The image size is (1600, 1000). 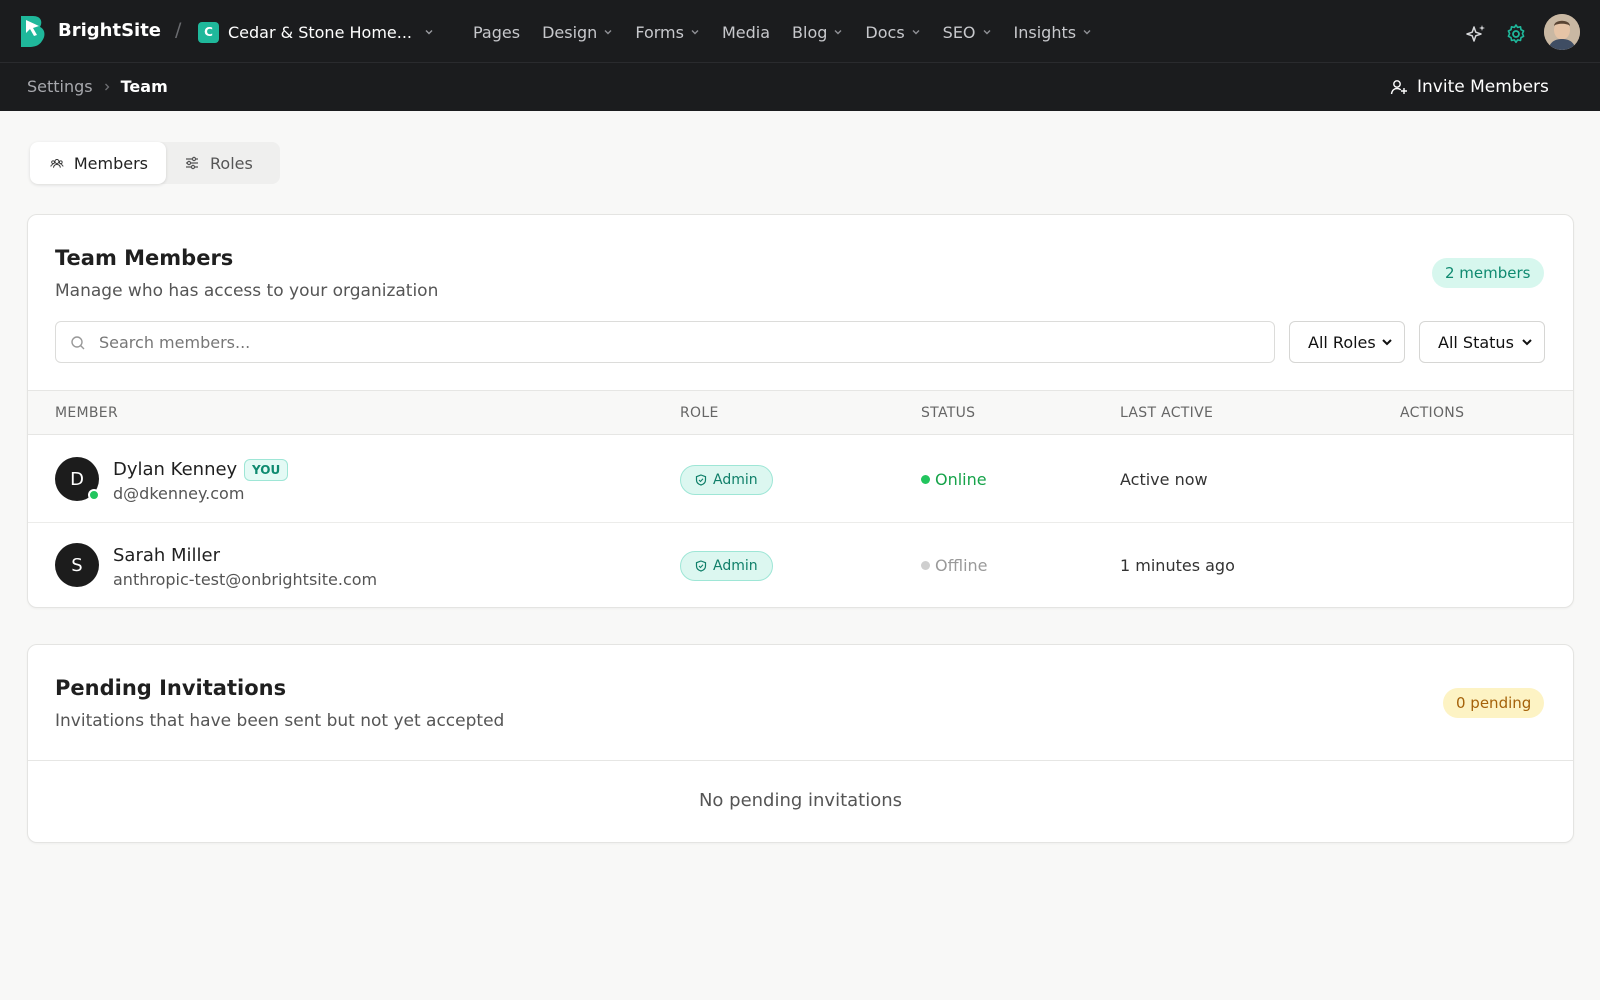 What do you see at coordinates (86, 413) in the screenshot?
I see `column-header-member: MEMBER` at bounding box center [86, 413].